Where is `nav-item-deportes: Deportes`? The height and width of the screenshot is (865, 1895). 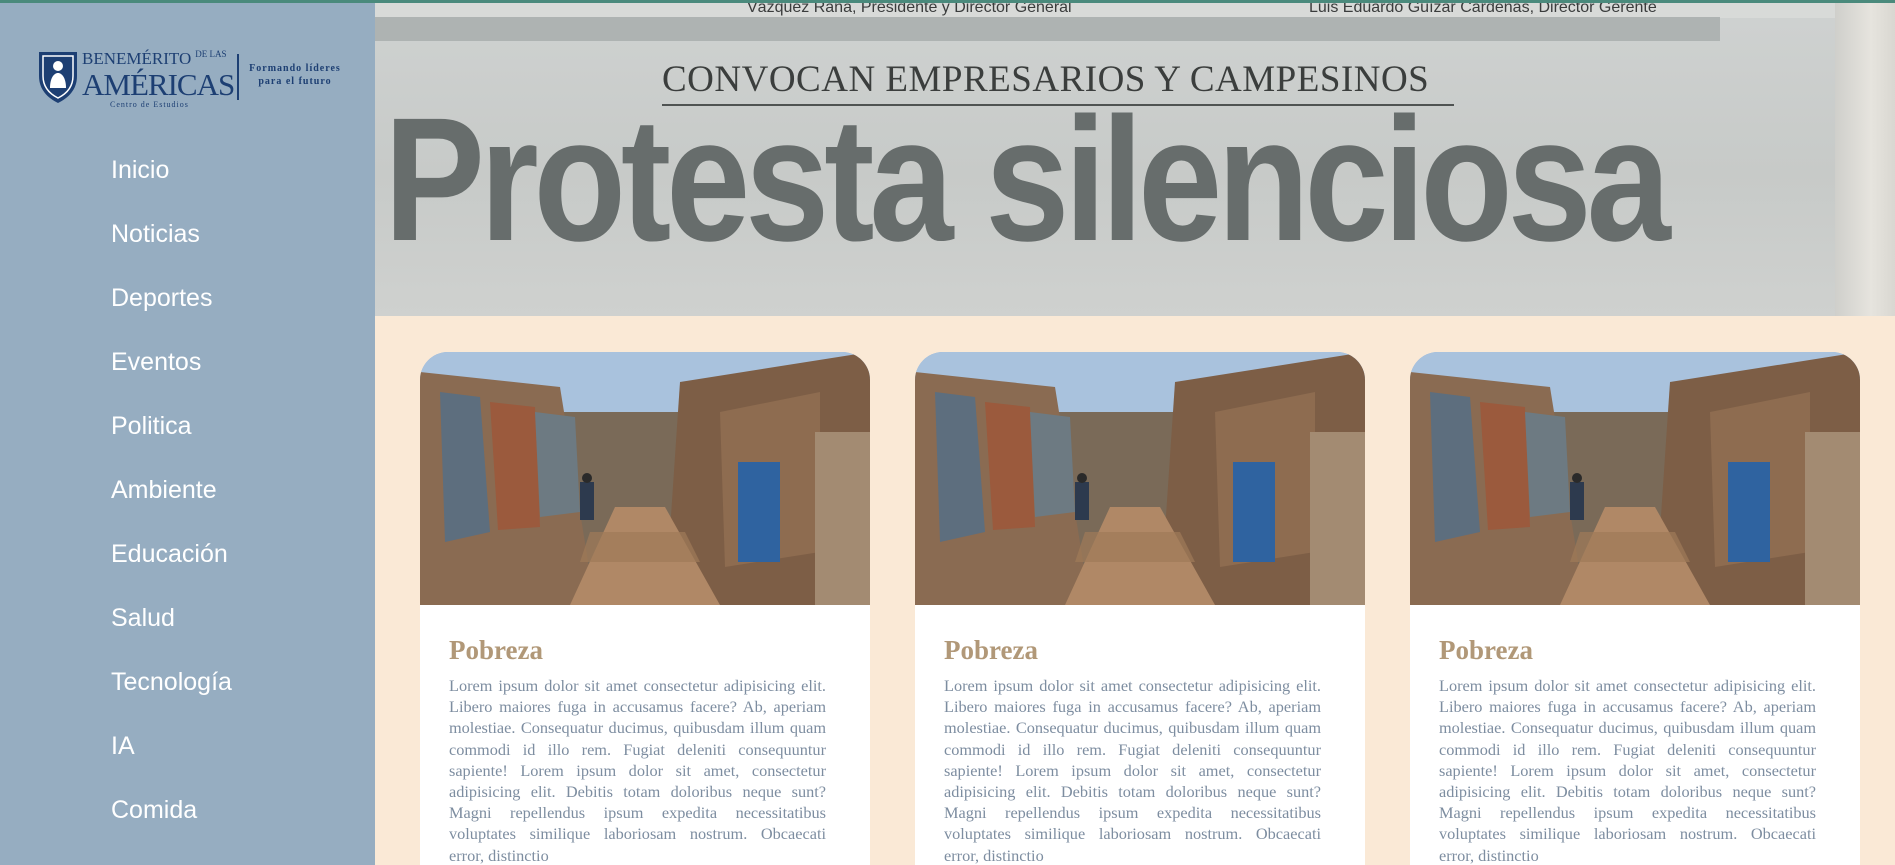 nav-item-deportes: Deportes is located at coordinates (171, 310).